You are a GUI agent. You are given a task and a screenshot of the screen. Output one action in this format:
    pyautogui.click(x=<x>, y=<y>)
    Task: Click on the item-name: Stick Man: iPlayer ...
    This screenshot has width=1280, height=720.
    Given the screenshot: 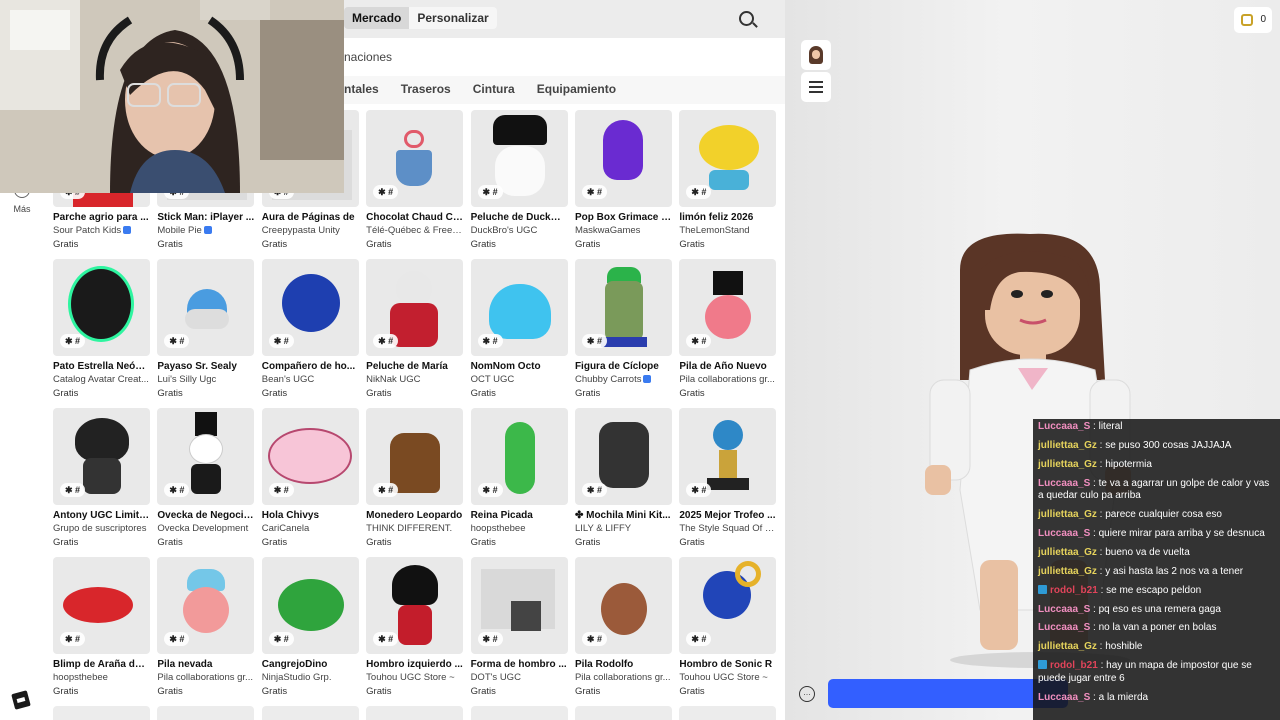 What is the action you would take?
    pyautogui.click(x=205, y=218)
    